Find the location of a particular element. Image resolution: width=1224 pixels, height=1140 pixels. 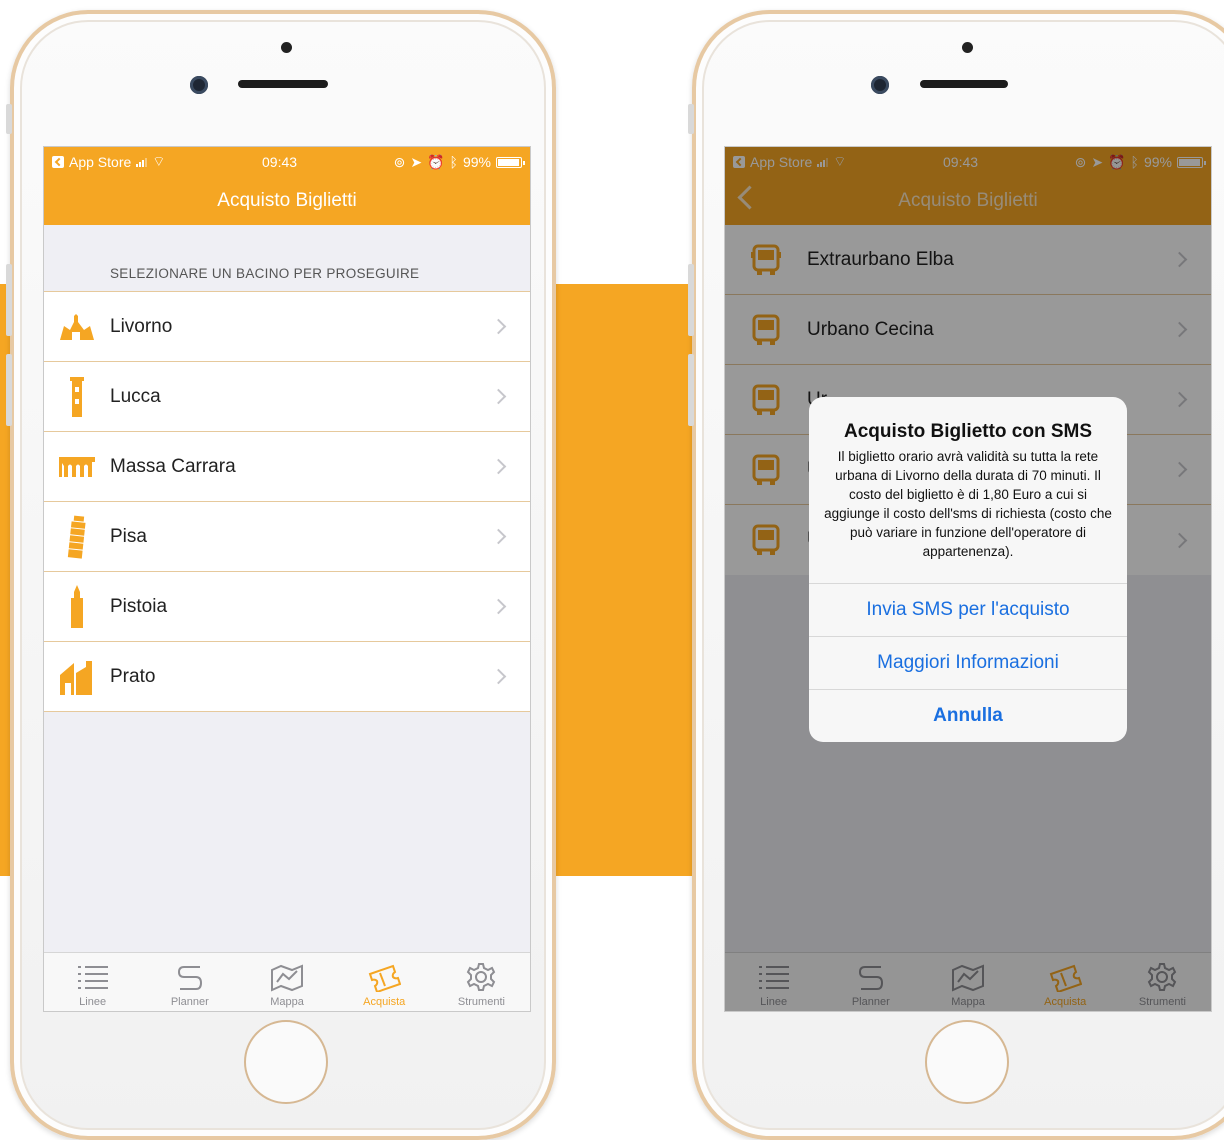

list-item-pisa: Pisa is located at coordinates (287, 537).